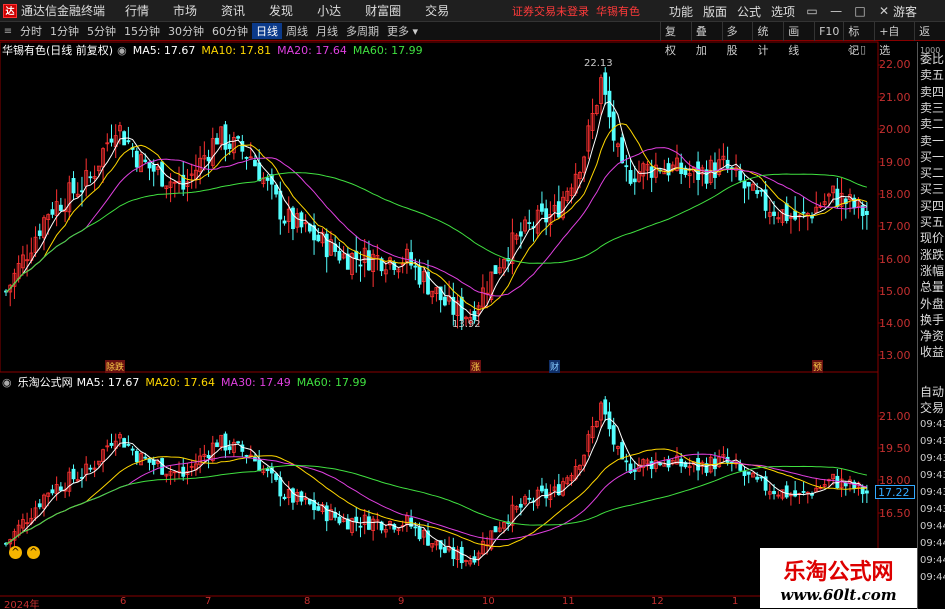  Describe the element at coordinates (402, 31) in the screenshot. I see `period-more: 更多 ▾` at that location.